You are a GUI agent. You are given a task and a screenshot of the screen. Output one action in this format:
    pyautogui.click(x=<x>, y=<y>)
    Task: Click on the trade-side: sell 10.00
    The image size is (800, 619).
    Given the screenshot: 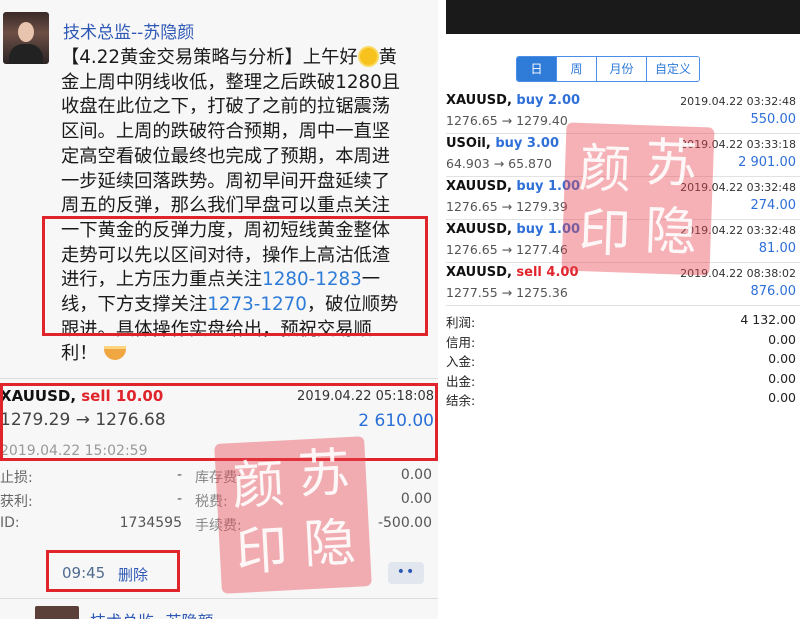 What is the action you would take?
    pyautogui.click(x=122, y=396)
    